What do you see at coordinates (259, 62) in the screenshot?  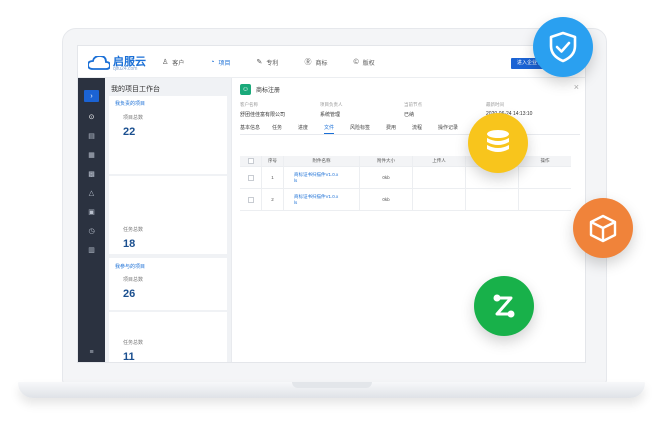 I see `patent-icon: ✎` at bounding box center [259, 62].